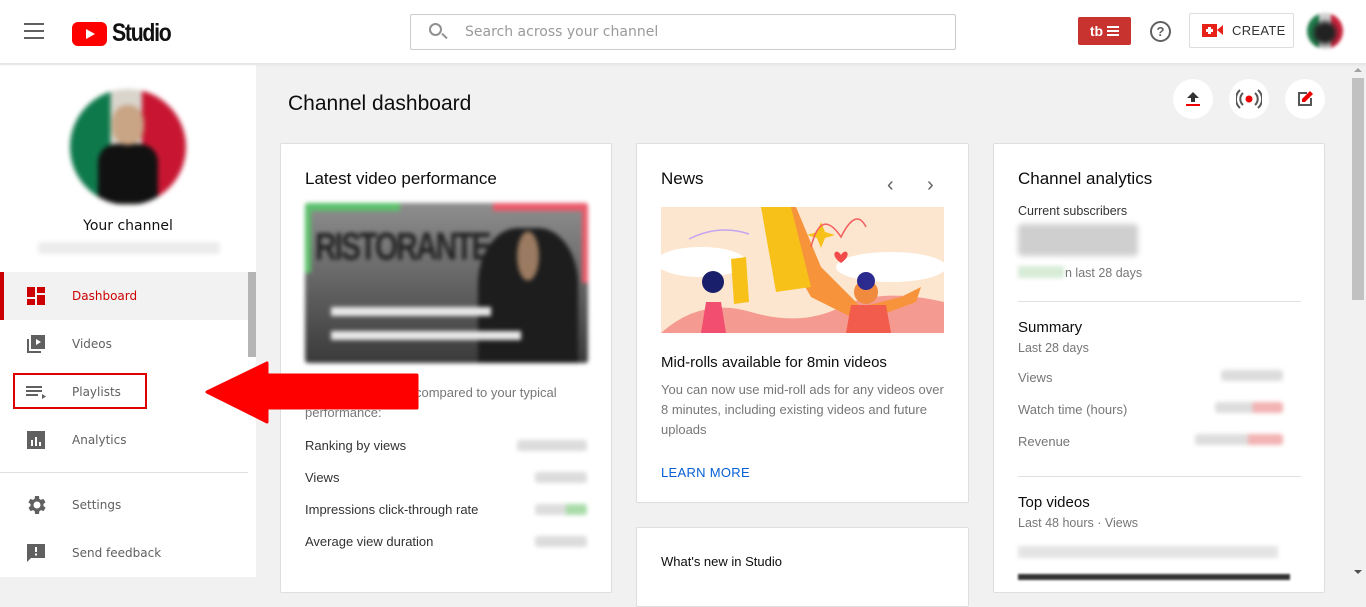  What do you see at coordinates (1150, 409) in the screenshot?
I see `summary-row: Watch time (hours)` at bounding box center [1150, 409].